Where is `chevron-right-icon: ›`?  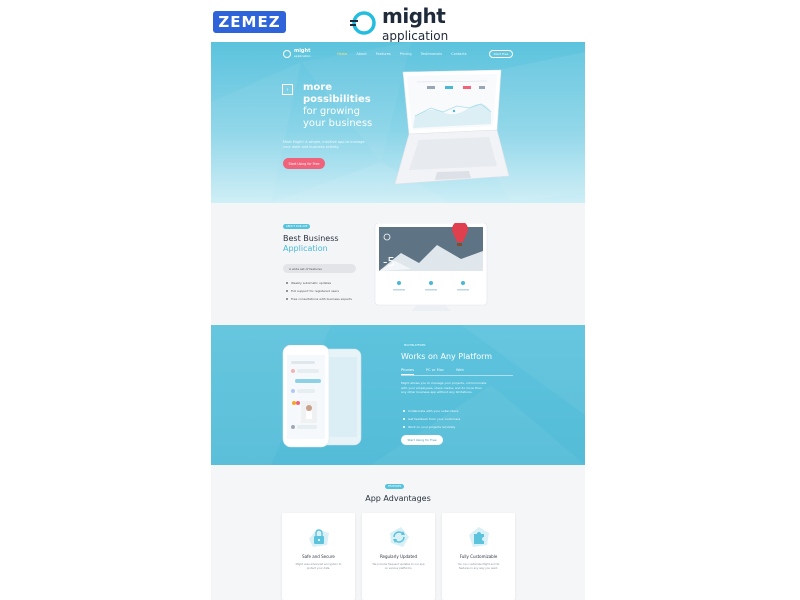 chevron-right-icon: › is located at coordinates (287, 89).